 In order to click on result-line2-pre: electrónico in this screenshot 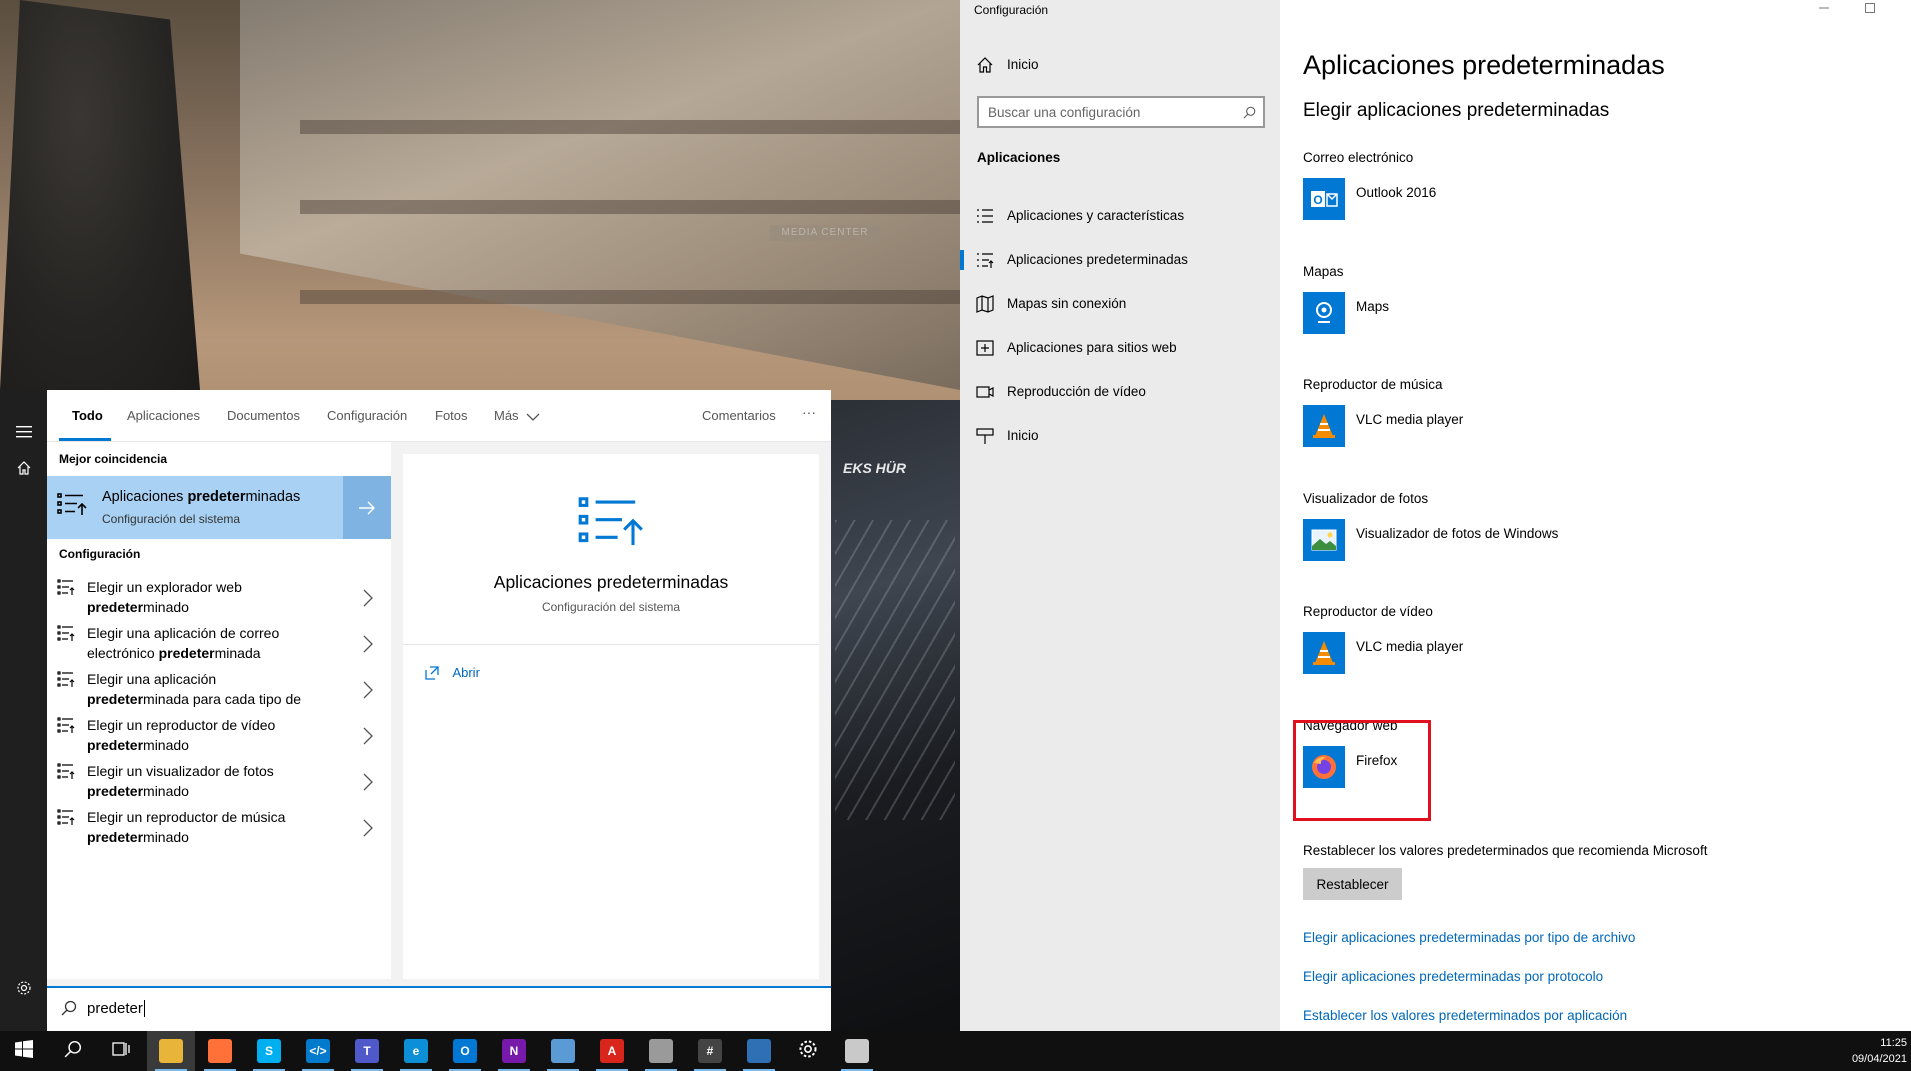, I will do `click(123, 653)`.